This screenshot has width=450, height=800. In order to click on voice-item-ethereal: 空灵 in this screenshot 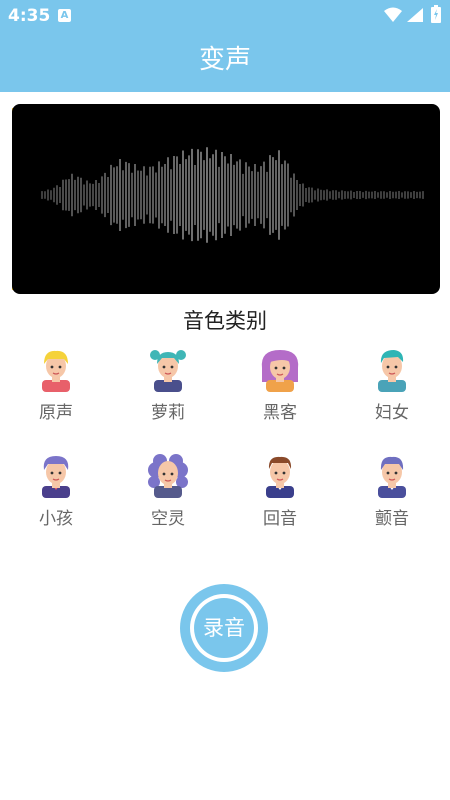, I will do `click(168, 500)`.